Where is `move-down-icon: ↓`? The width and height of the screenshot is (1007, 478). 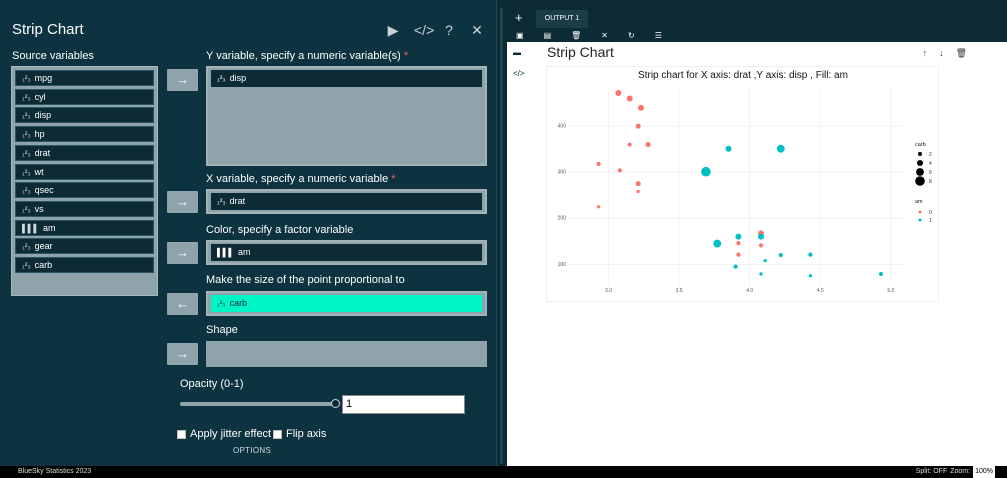 move-down-icon: ↓ is located at coordinates (941, 53).